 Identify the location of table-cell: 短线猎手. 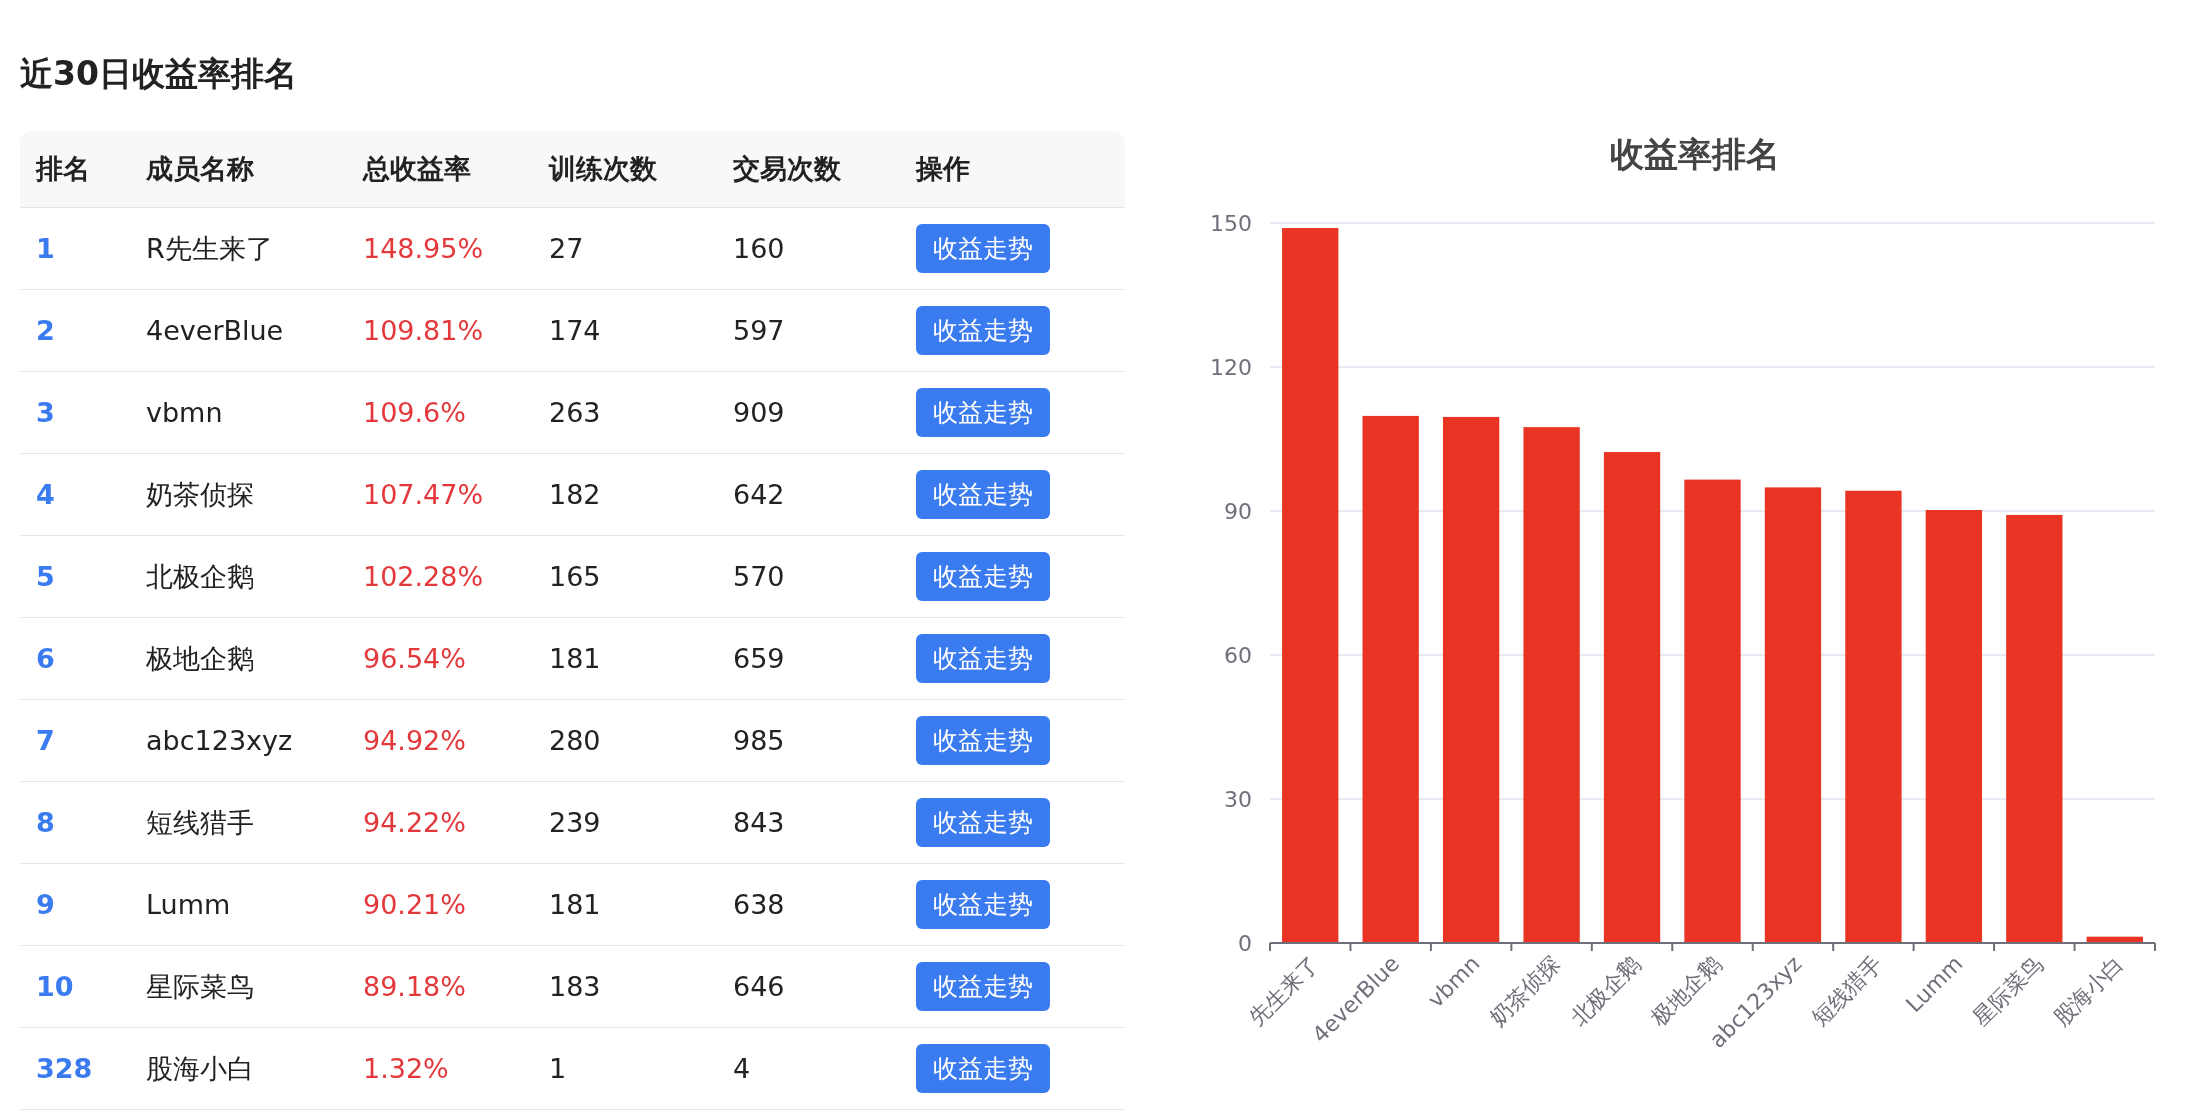
(238, 822).